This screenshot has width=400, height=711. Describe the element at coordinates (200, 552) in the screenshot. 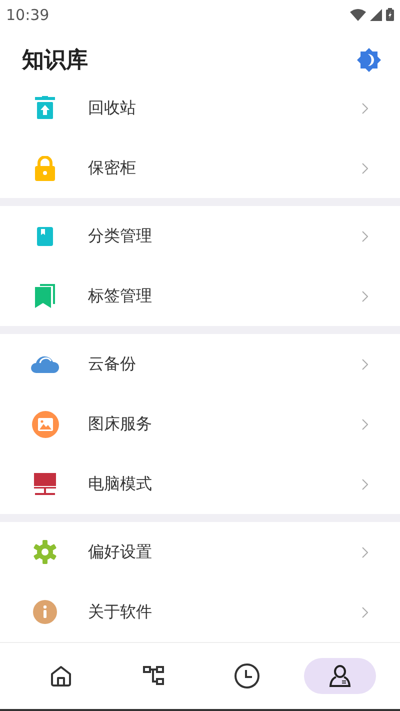

I see `menu-item: 偏好设置` at that location.